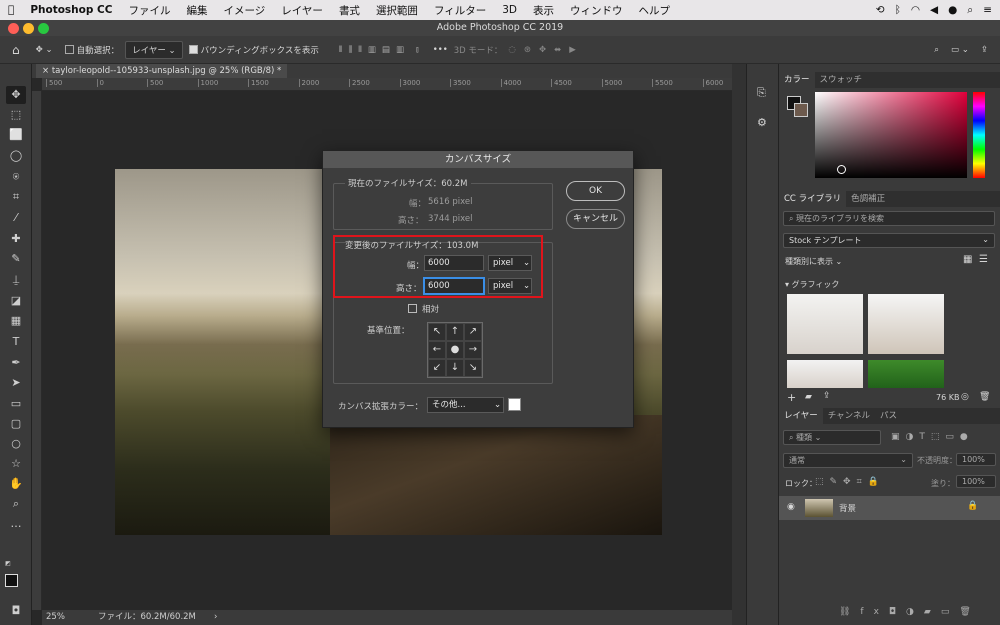 The width and height of the screenshot is (1000, 625). What do you see at coordinates (509, 10) in the screenshot?
I see `menu-3d: 3D` at bounding box center [509, 10].